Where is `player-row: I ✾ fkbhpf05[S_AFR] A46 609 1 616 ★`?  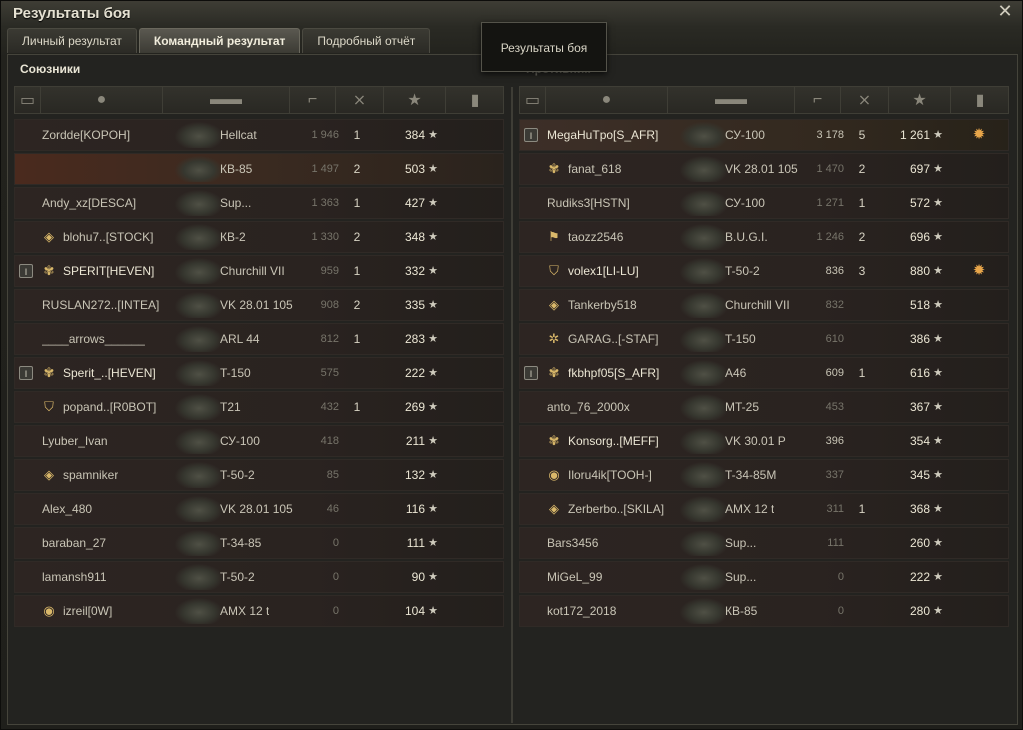 player-row: I ✾ fkbhpf05[S_AFR] A46 609 1 616 ★ is located at coordinates (764, 373).